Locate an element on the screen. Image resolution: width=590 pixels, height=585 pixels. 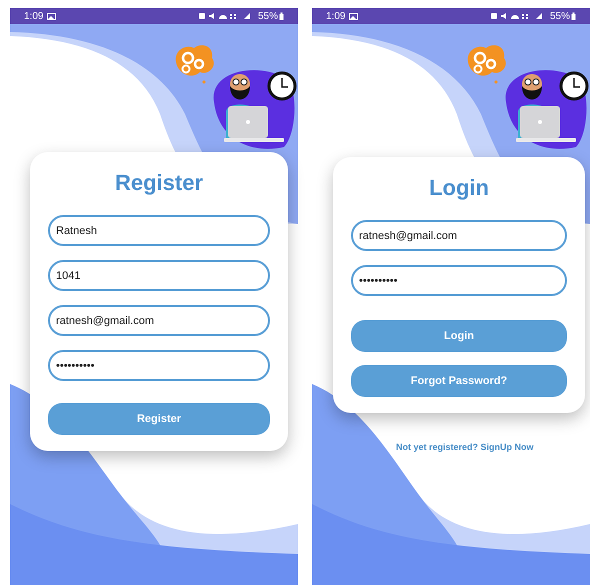
card-title: Login is located at coordinates (459, 188).